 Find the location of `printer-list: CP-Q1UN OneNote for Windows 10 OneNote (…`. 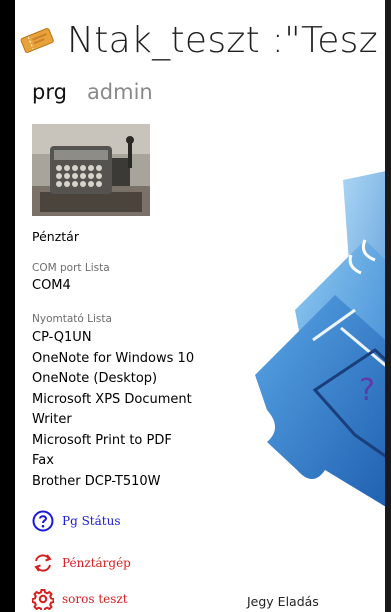

printer-list: CP-Q1UN OneNote for Windows 10 OneNote (… is located at coordinates (113, 410).